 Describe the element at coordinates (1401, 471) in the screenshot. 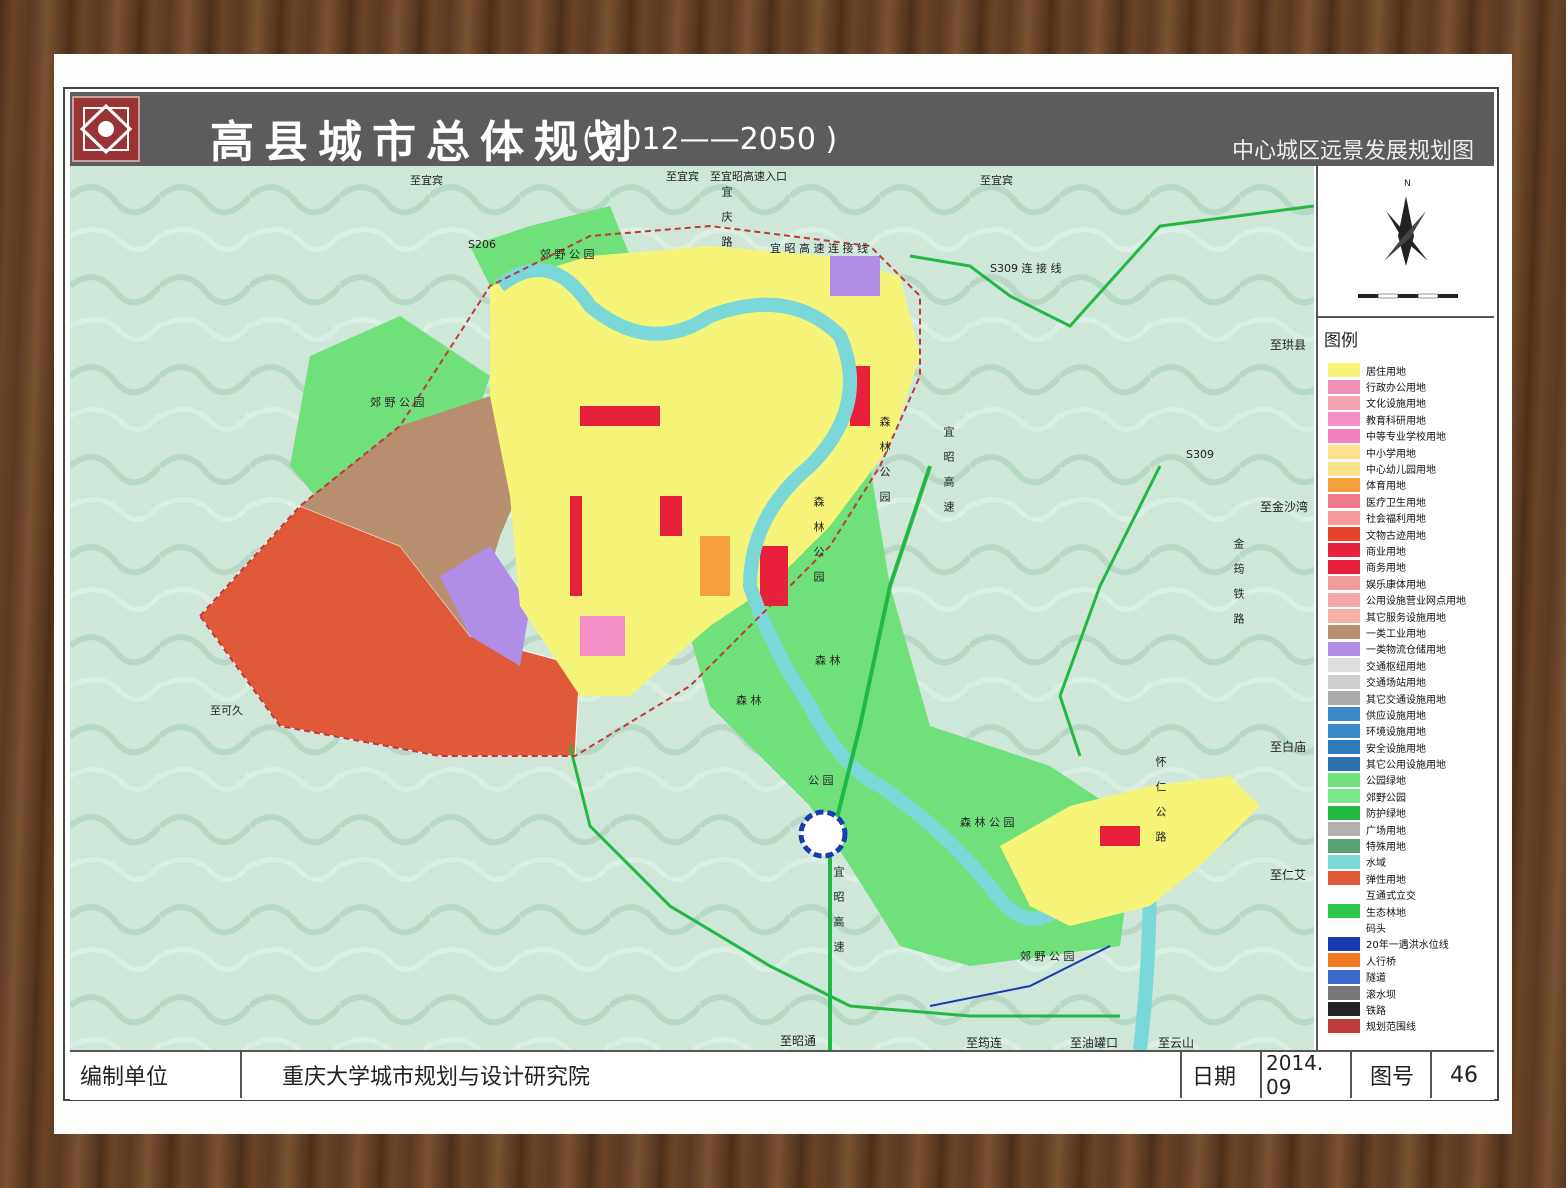

I see `legend-label: 中心幼儿园用地` at that location.